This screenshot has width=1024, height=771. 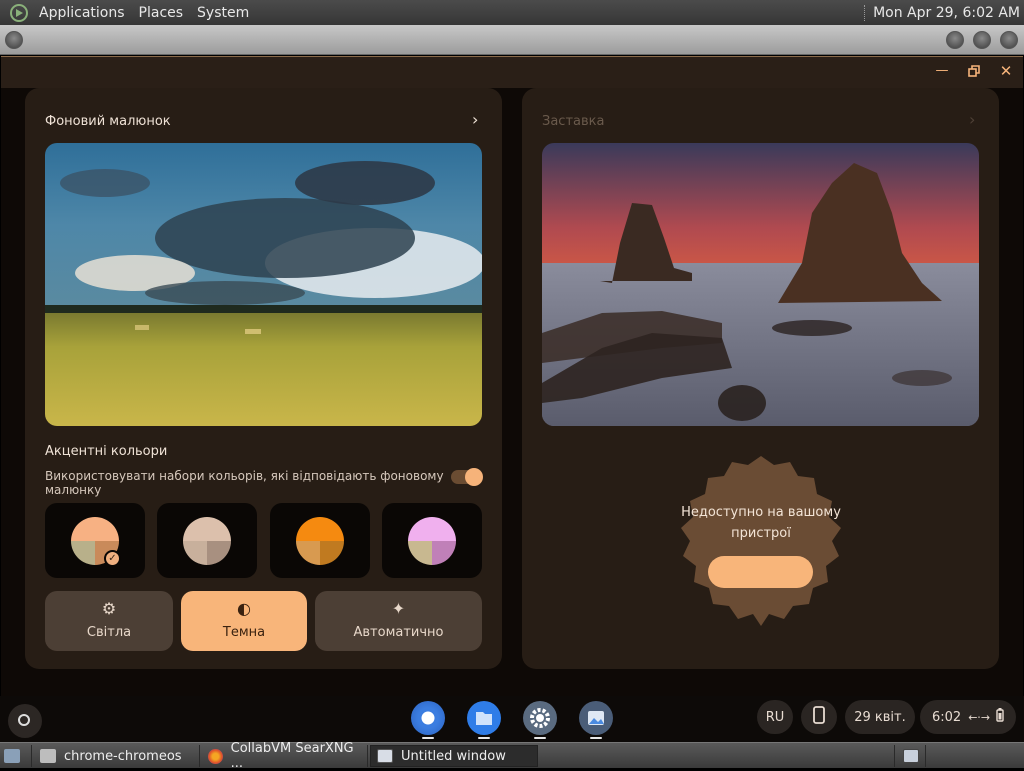 I want to click on dark-mode-button: ◐ Темна, so click(x=244, y=621).